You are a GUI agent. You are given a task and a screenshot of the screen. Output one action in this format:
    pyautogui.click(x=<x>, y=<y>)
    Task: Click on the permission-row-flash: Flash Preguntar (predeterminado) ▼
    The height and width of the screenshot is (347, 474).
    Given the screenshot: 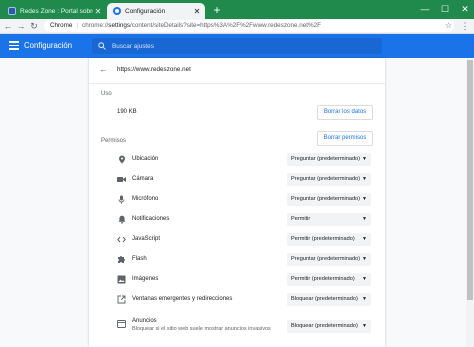 What is the action you would take?
    pyautogui.click(x=237, y=259)
    